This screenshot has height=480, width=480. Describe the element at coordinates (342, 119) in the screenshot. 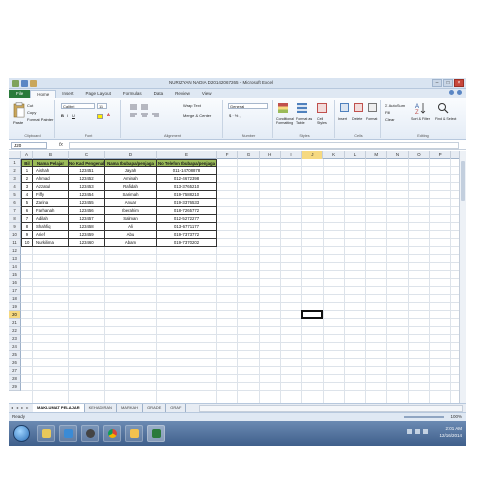

I see `insert-button: Insert` at that location.